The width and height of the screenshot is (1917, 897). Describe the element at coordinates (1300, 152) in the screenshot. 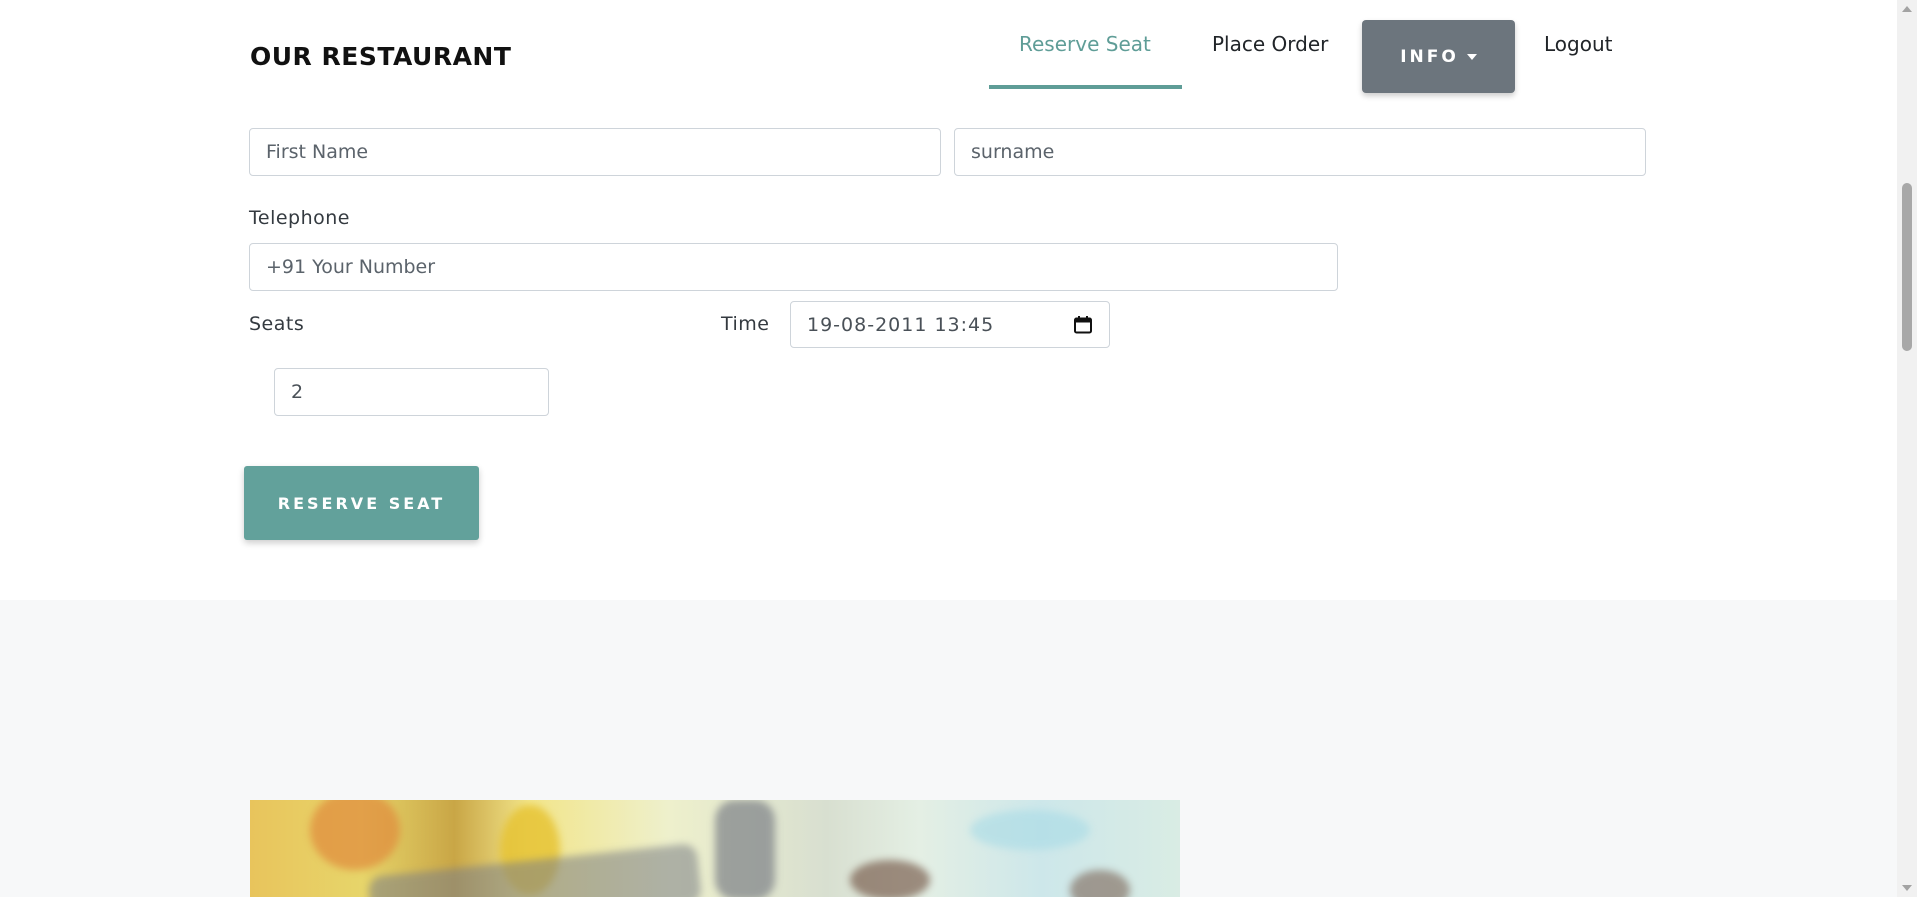

I see `surname-input` at that location.